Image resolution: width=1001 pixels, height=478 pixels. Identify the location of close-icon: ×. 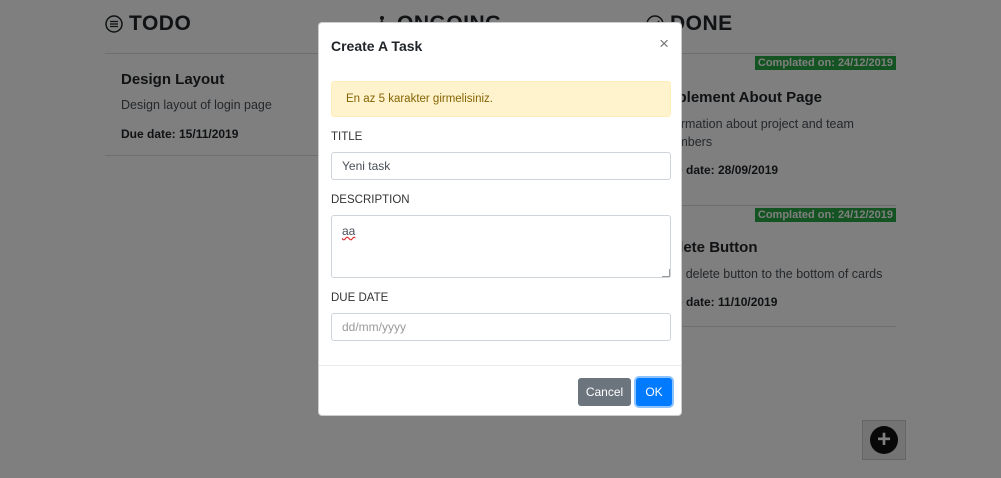
(664, 44).